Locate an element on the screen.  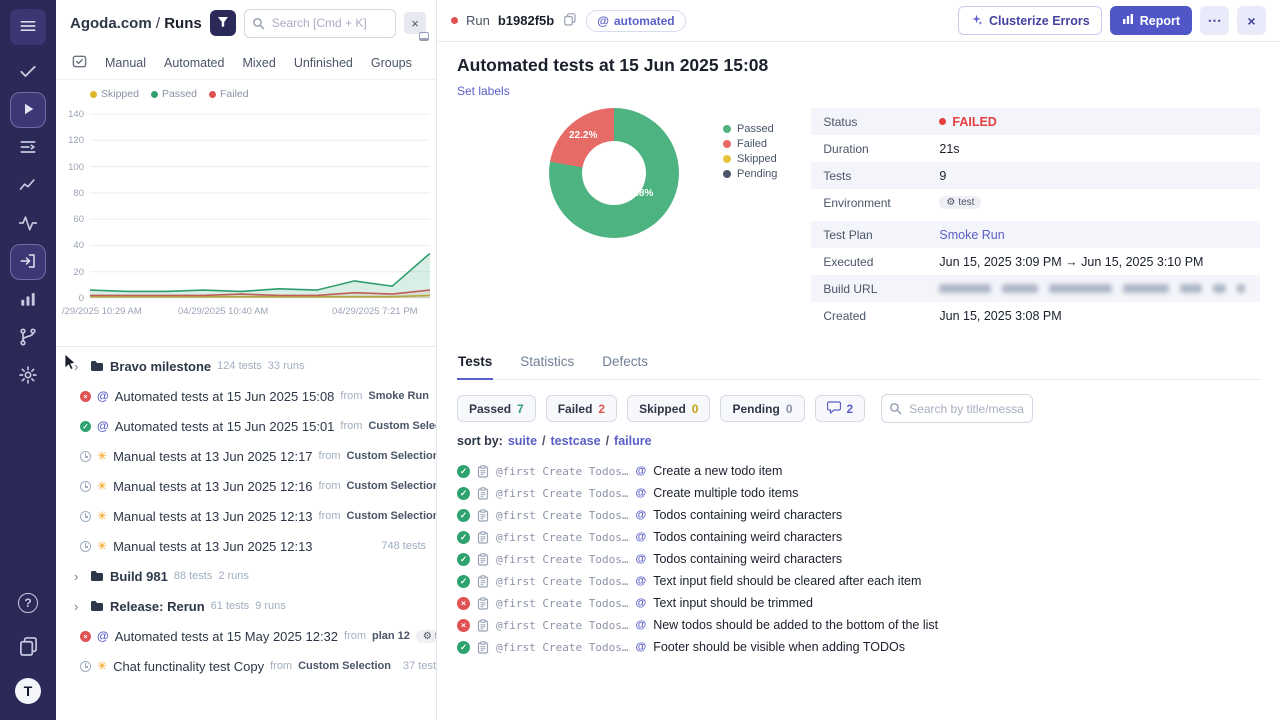
milestone-folder-row: › Build 981 88 tests 2 runs is located at coordinates (246, 576).